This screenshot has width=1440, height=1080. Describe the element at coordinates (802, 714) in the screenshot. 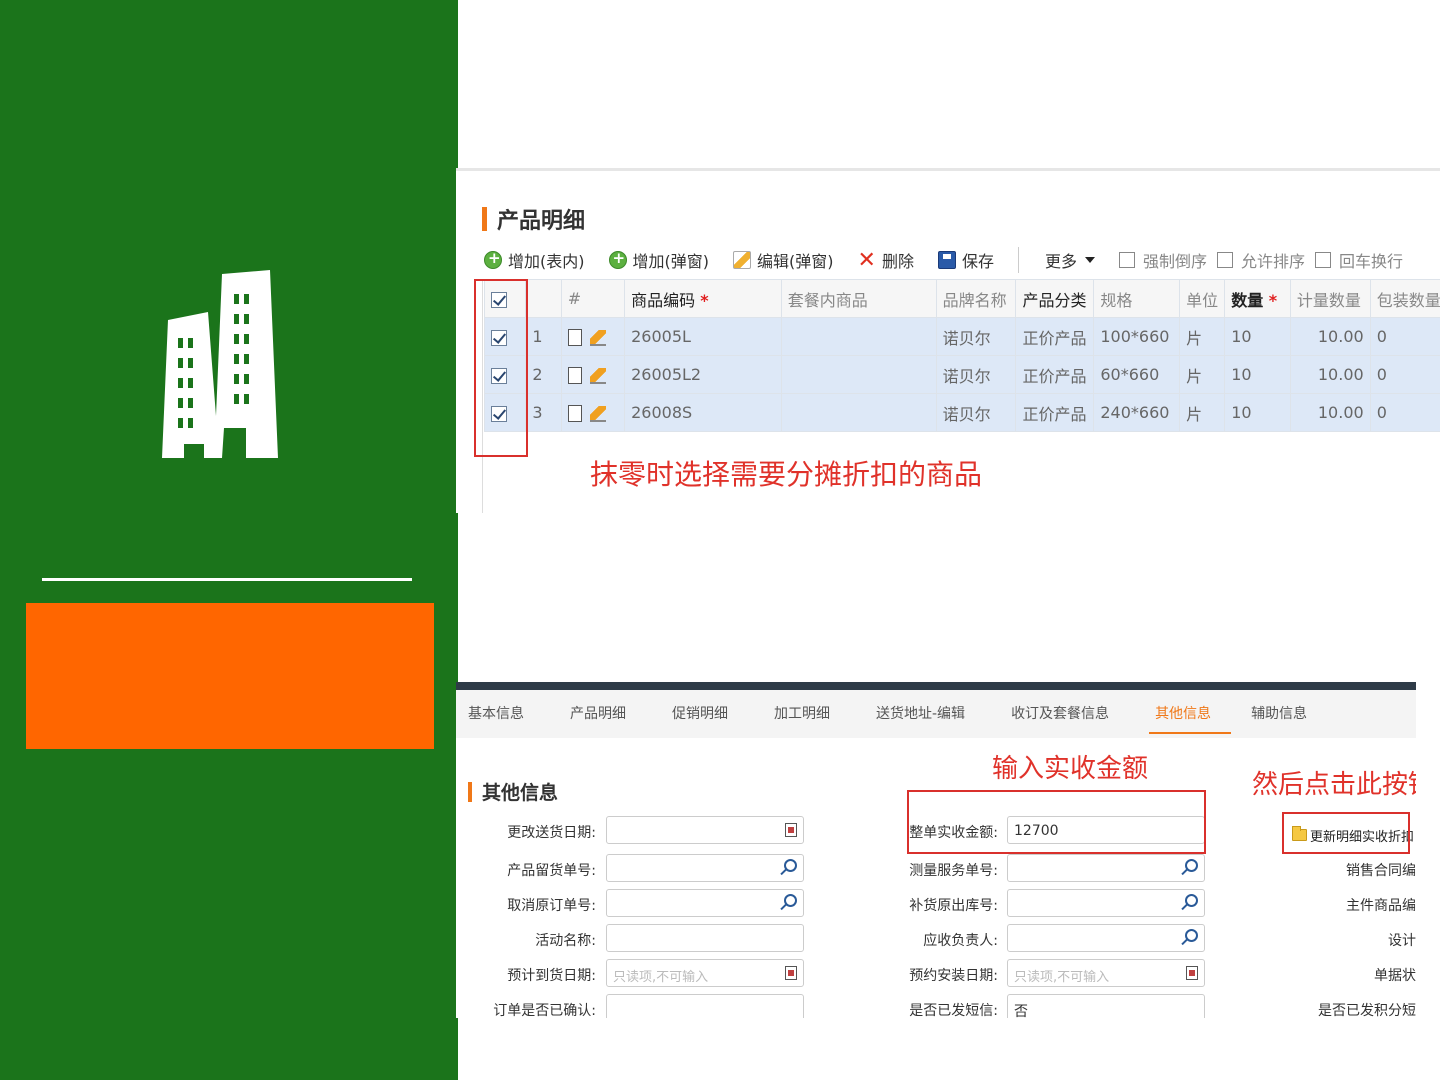

I see `tab-processing-detail: 加工明细` at that location.